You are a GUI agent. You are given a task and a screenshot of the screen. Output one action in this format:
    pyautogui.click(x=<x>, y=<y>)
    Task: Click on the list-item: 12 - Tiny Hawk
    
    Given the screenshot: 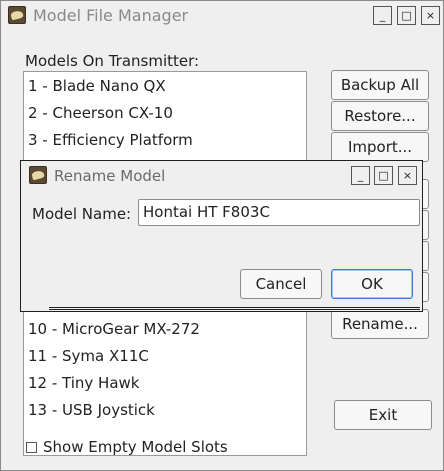 What is the action you would take?
    pyautogui.click(x=83, y=383)
    